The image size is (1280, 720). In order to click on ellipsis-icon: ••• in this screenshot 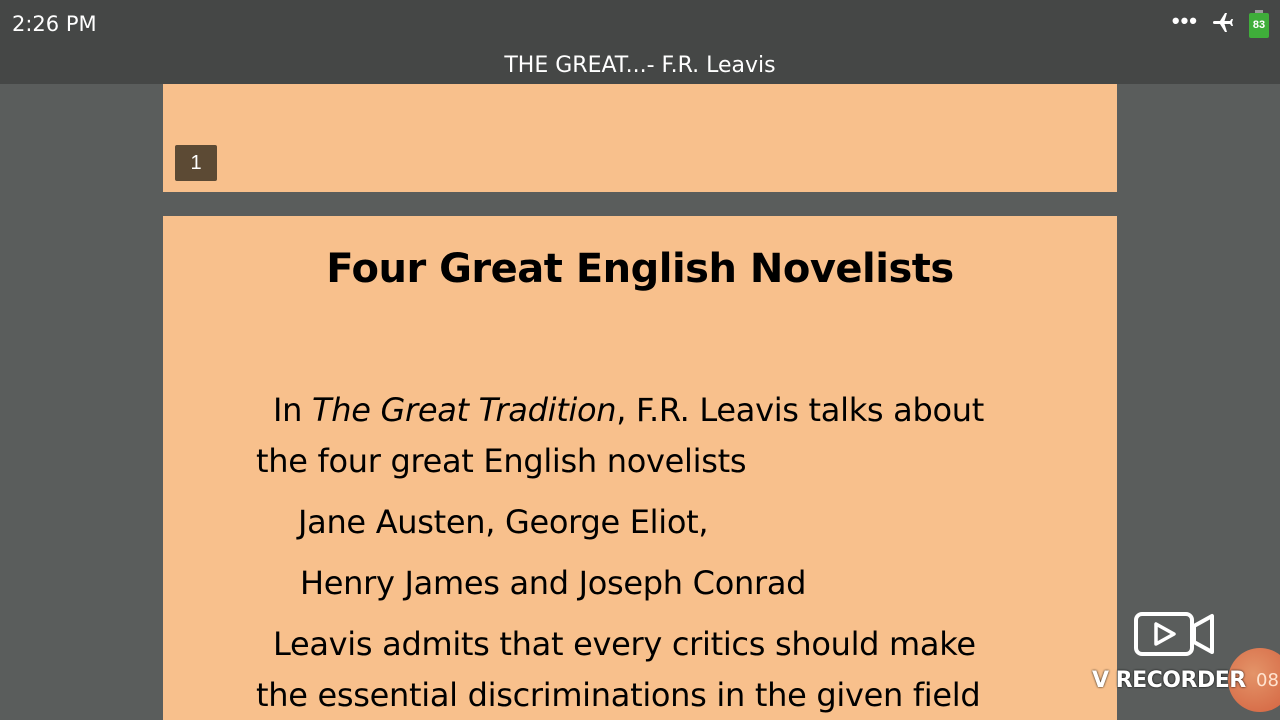, I will do `click(1184, 20)`.